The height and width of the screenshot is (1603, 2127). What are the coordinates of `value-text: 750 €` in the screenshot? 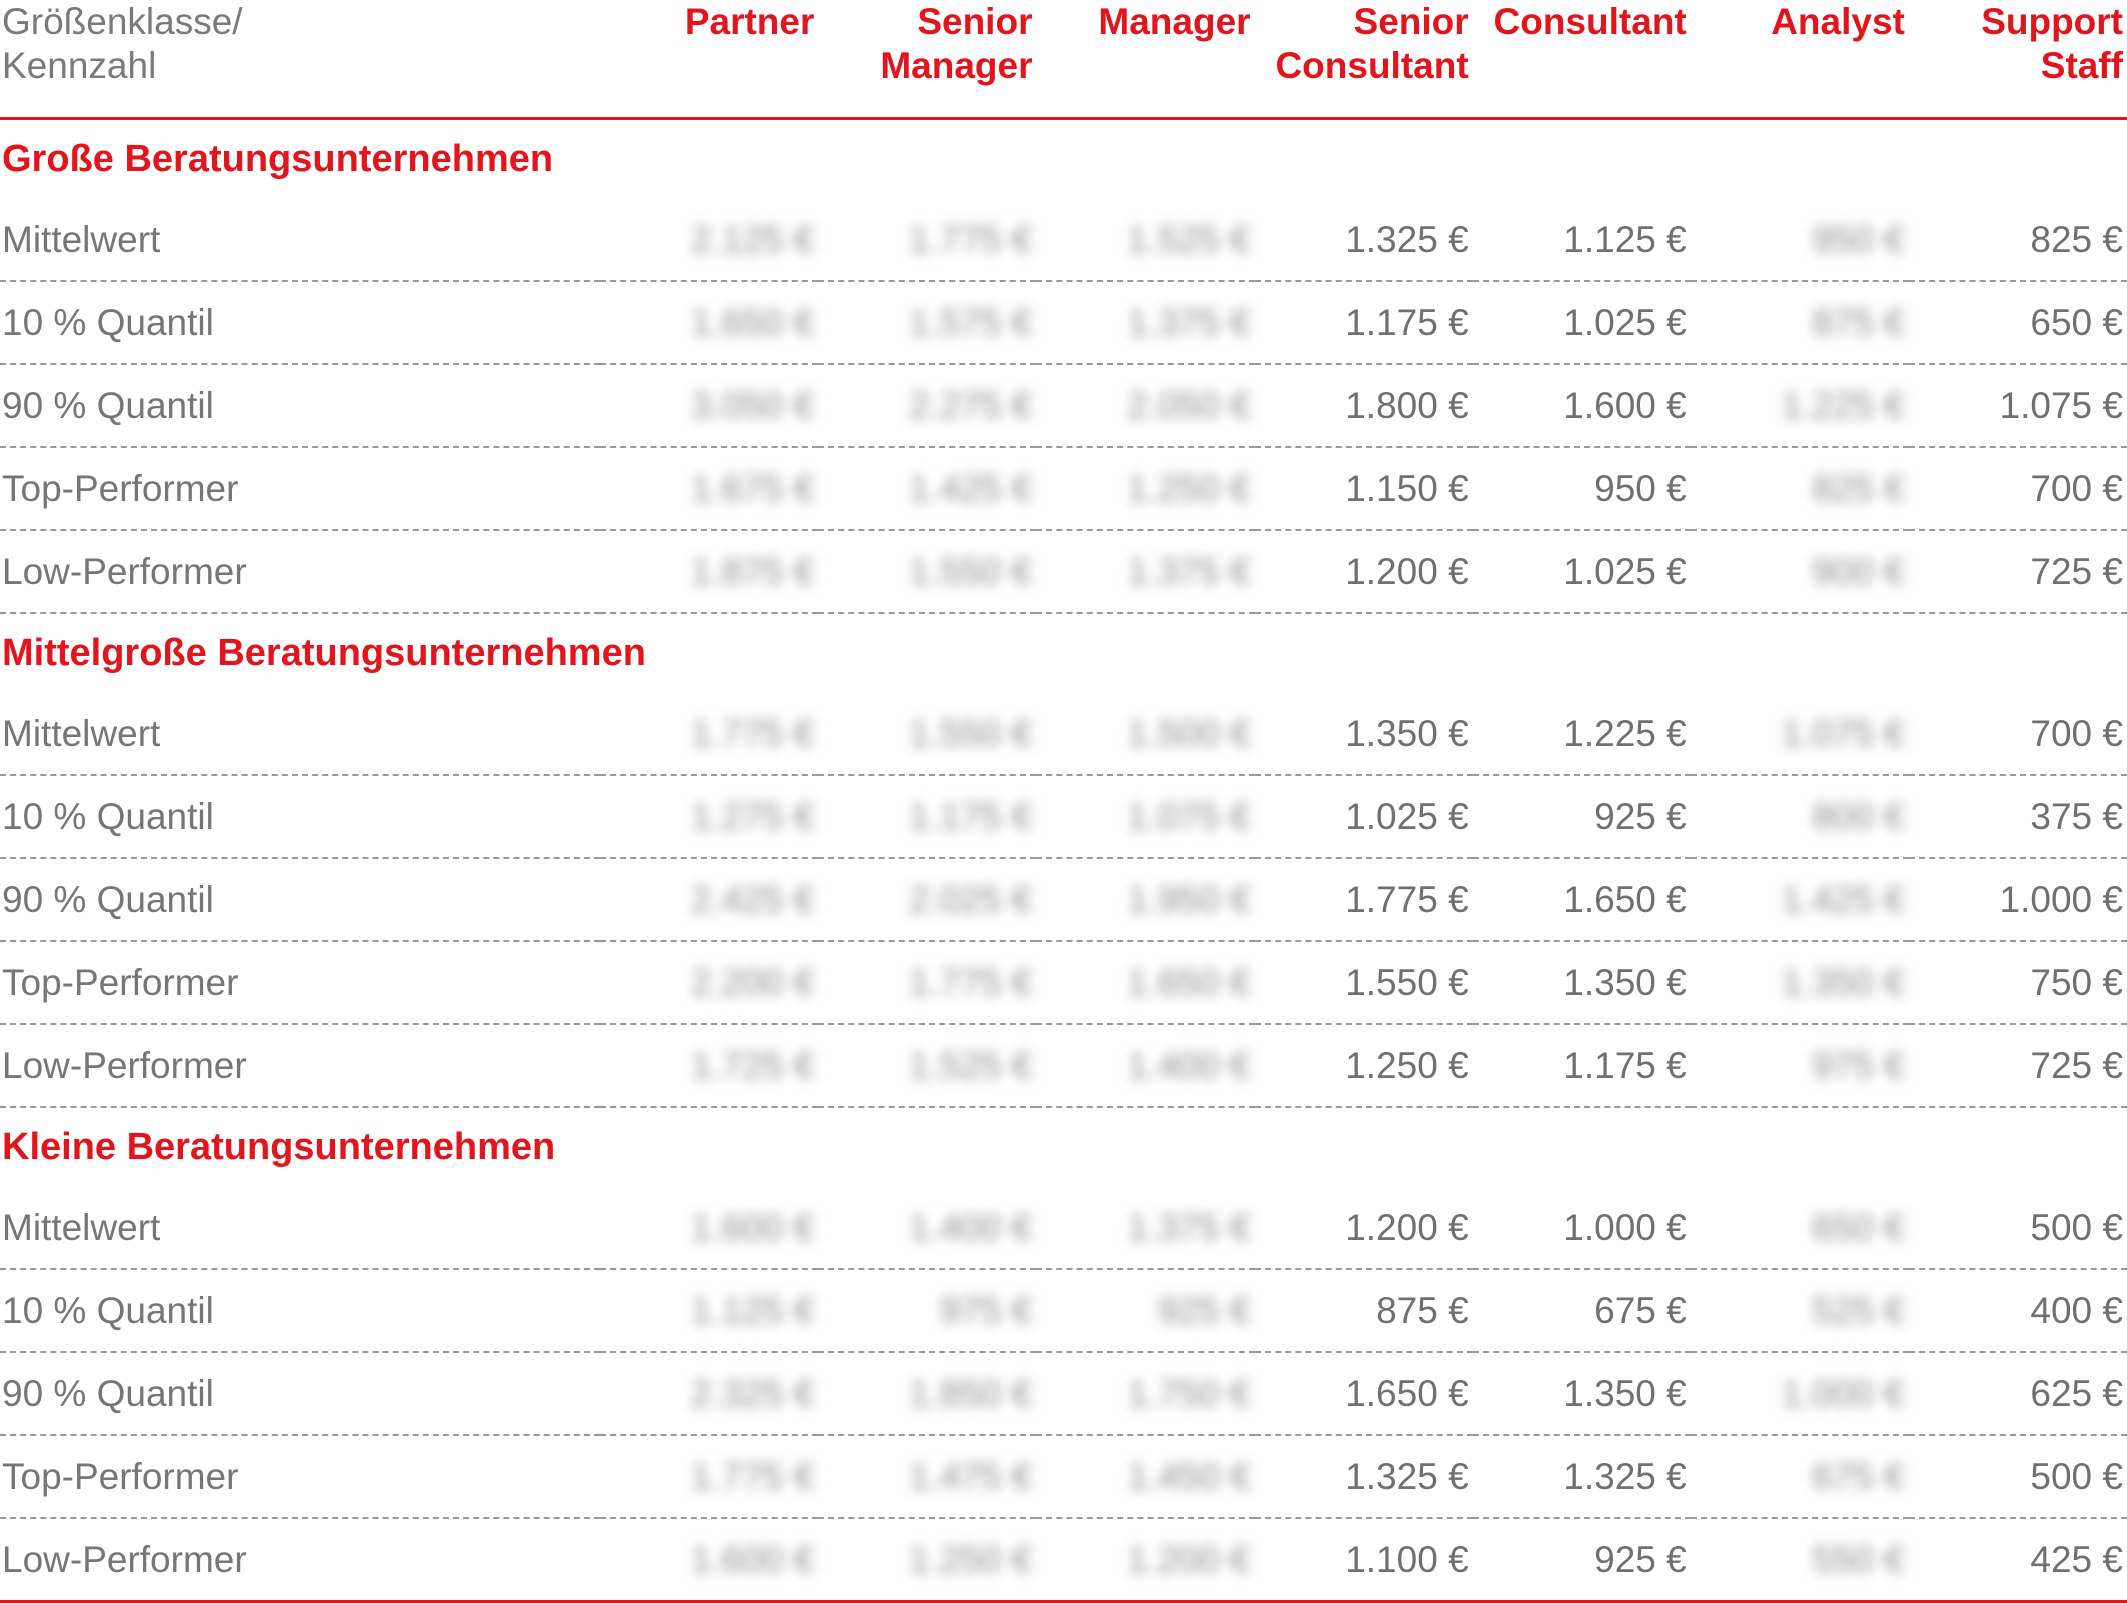 It's located at (2076, 982).